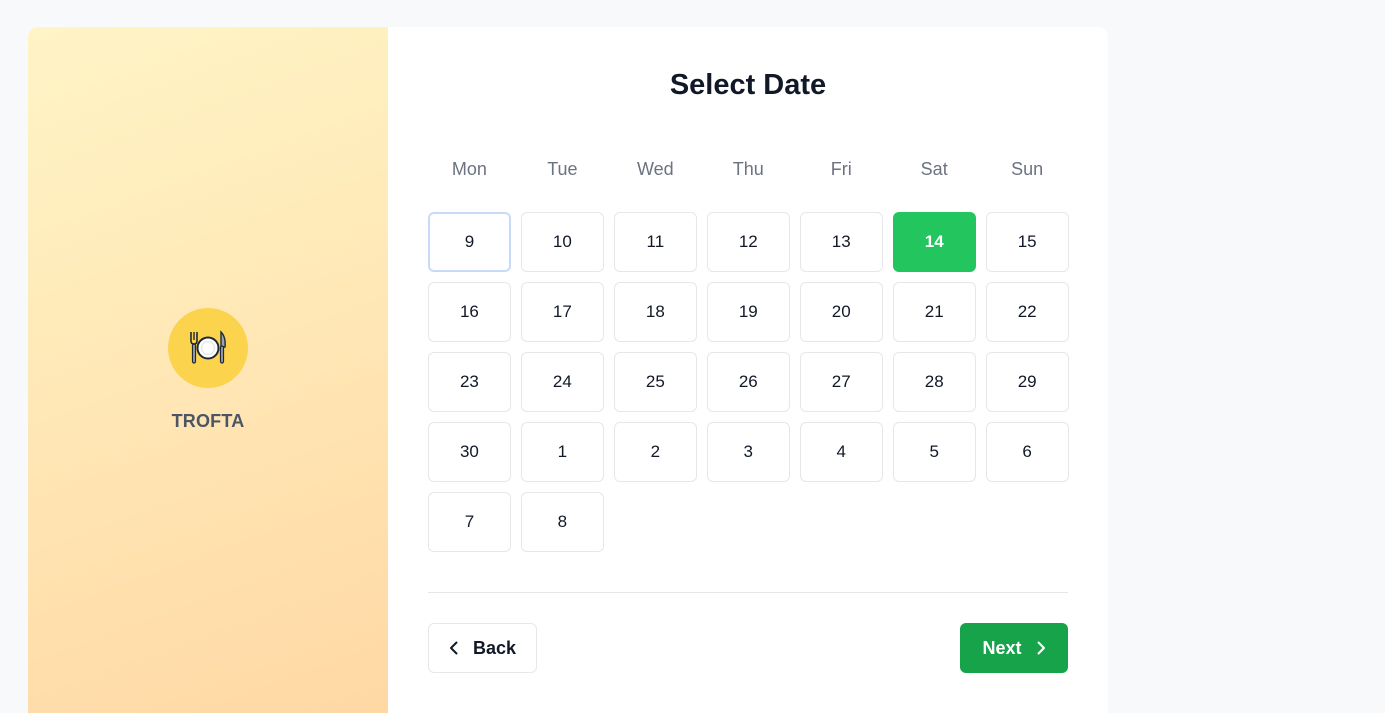 Image resolution: width=1385 pixels, height=713 pixels. I want to click on date-cell: 6, so click(1027, 452).